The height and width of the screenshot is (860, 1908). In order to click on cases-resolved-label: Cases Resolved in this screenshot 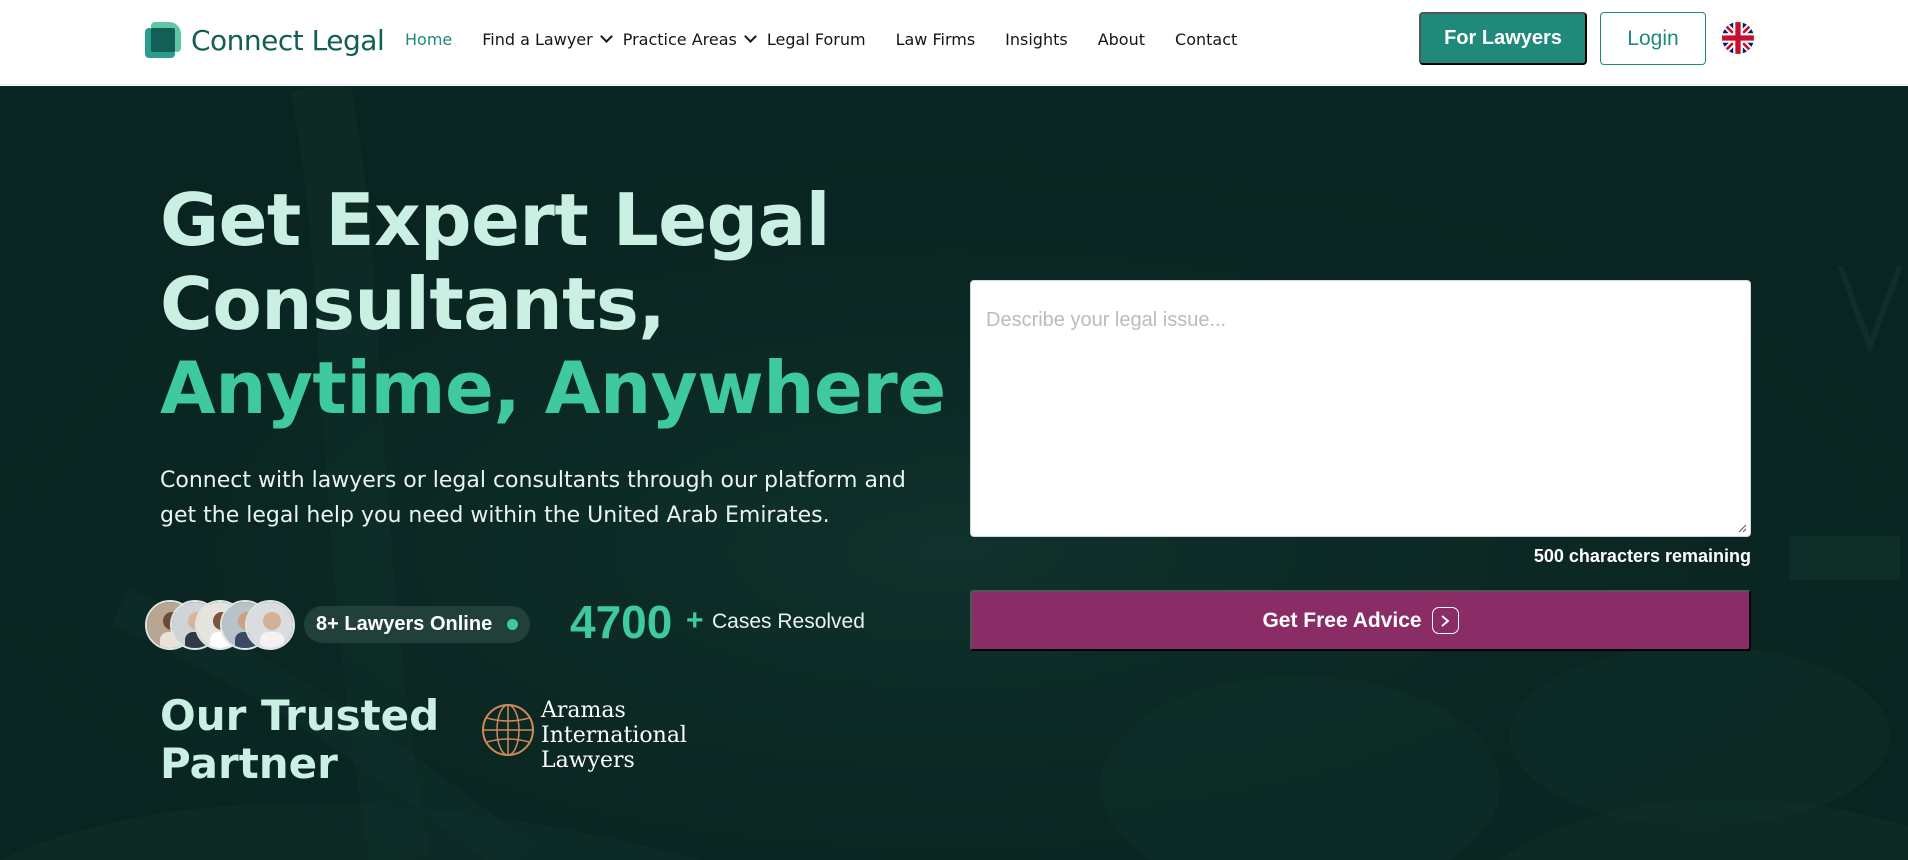, I will do `click(788, 621)`.